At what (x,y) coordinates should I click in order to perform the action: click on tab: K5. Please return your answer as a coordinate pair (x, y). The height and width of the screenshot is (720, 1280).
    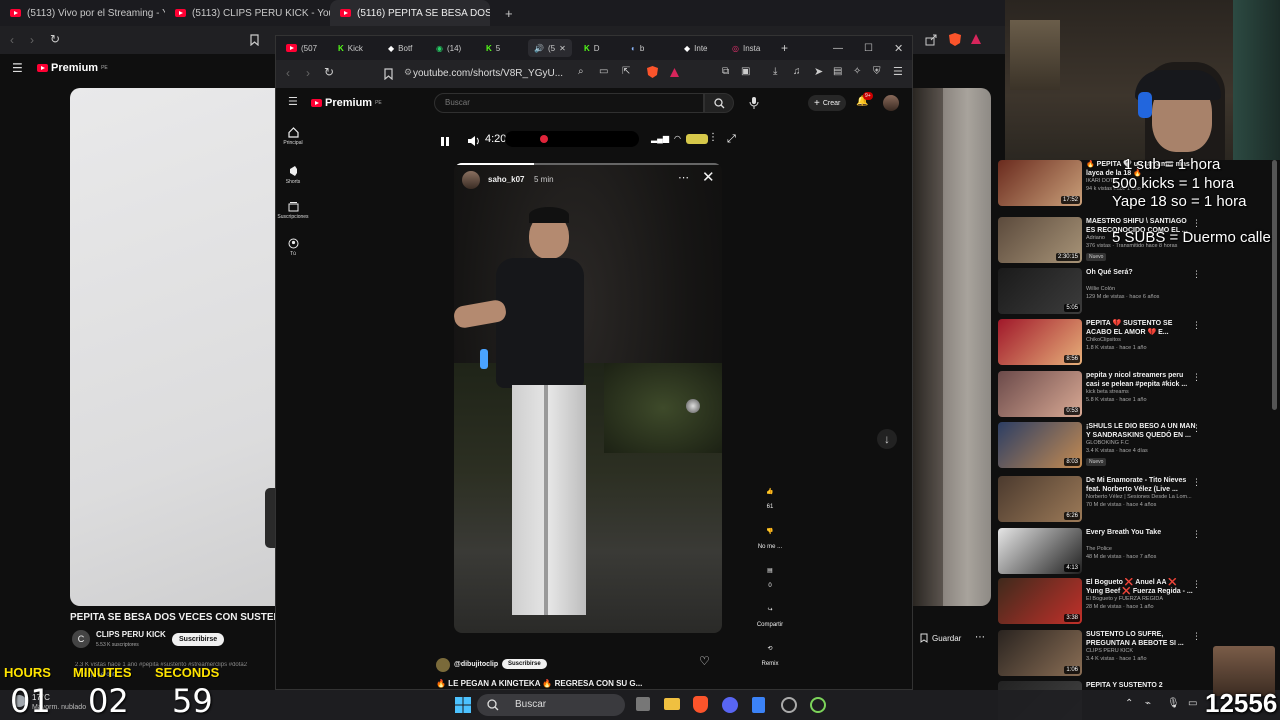
    Looking at the image, I should click on (493, 48).